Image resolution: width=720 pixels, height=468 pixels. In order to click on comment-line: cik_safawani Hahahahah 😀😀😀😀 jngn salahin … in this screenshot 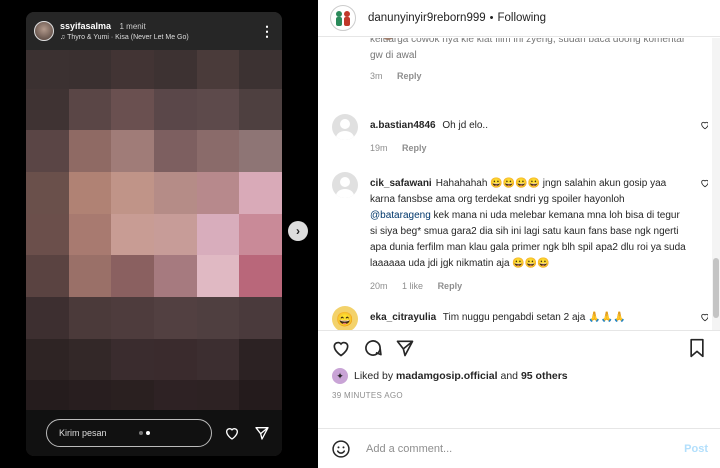, I will do `click(529, 224)`.